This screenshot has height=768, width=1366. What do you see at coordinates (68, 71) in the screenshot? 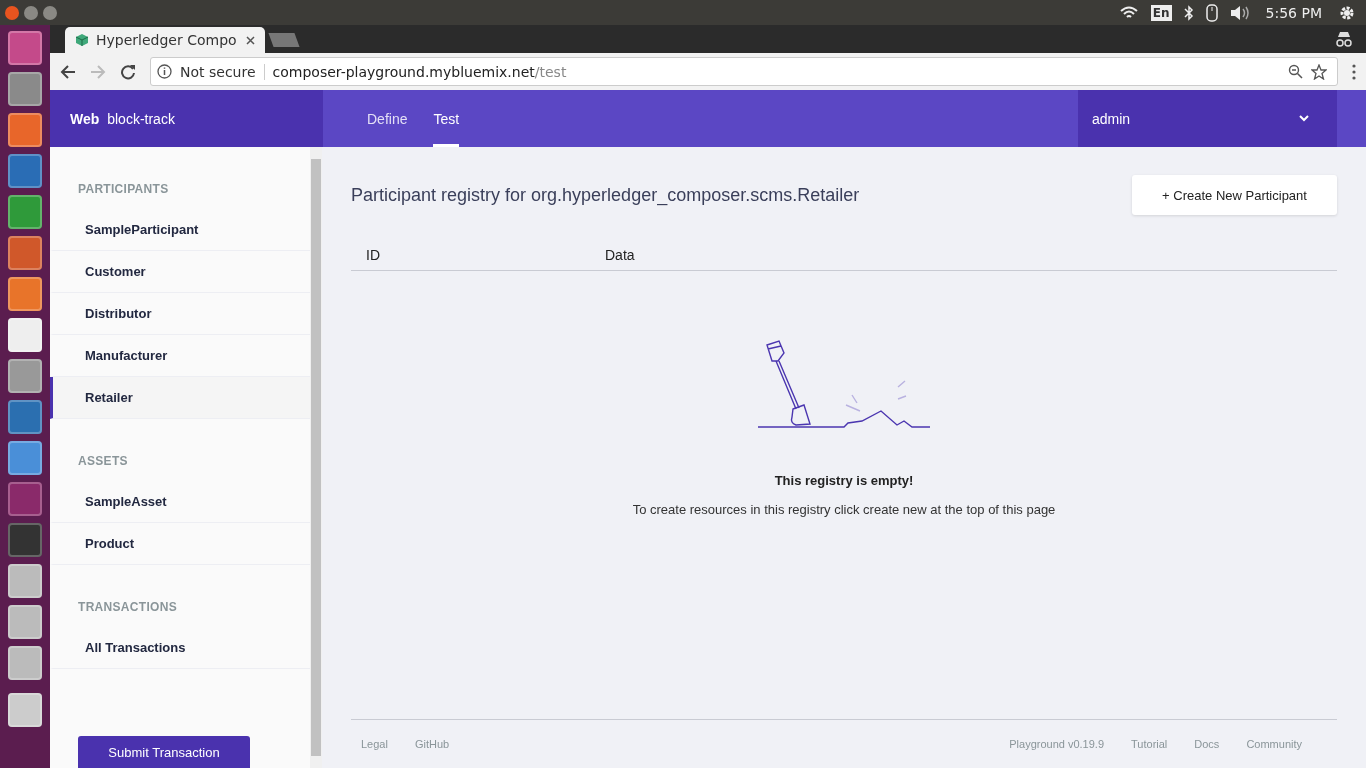
I see `back-arrow-icon` at bounding box center [68, 71].